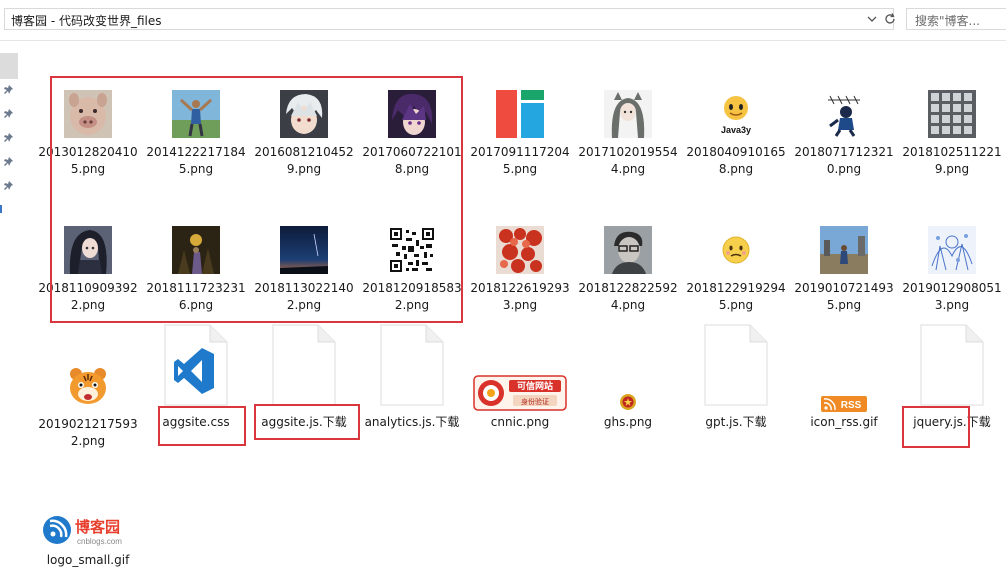 Image resolution: width=1006 pixels, height=585 pixels. What do you see at coordinates (520, 114) in the screenshot?
I see `color-blocks-icon` at bounding box center [520, 114].